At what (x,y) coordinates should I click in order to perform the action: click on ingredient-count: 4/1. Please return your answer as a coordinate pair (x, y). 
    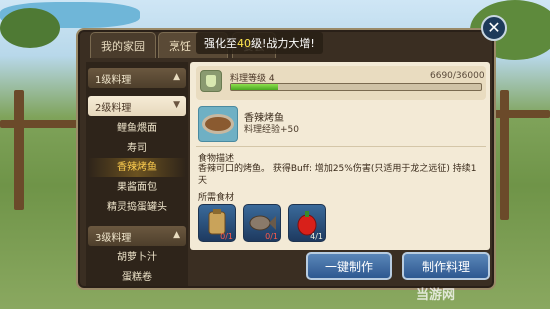
    Looking at the image, I should click on (316, 236).